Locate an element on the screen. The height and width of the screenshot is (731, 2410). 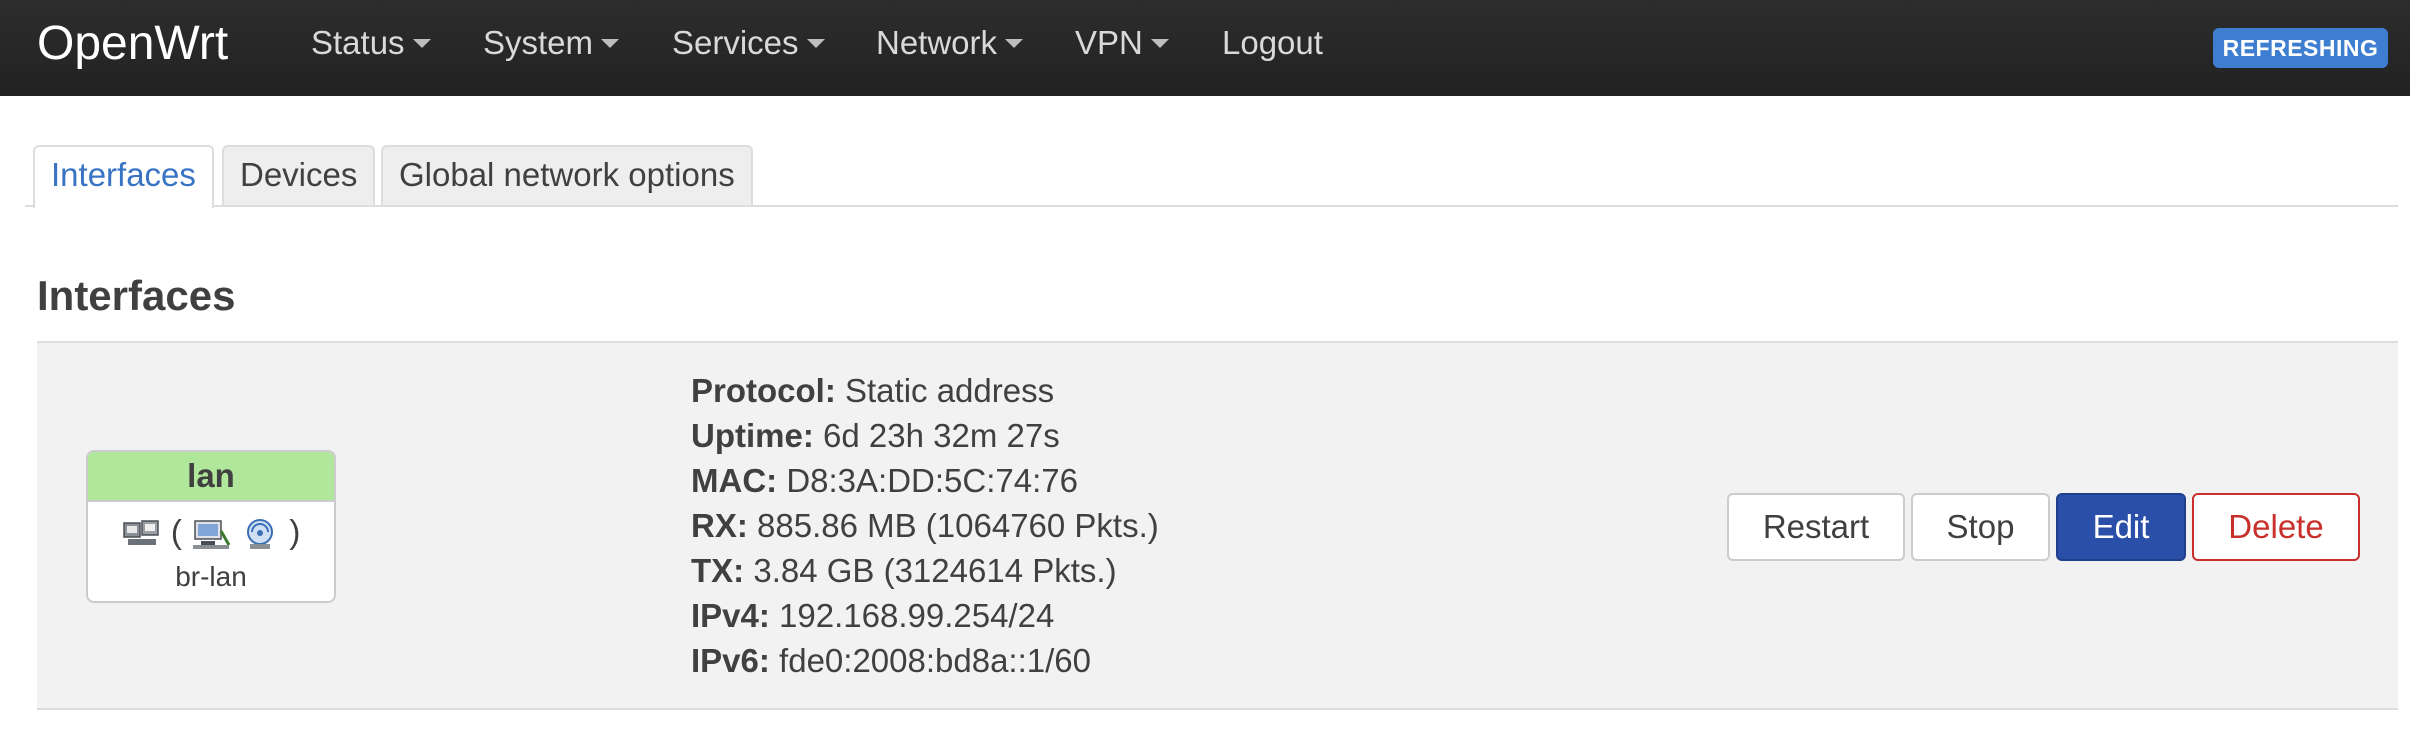
menu-status-label: Status is located at coordinates (358, 42).